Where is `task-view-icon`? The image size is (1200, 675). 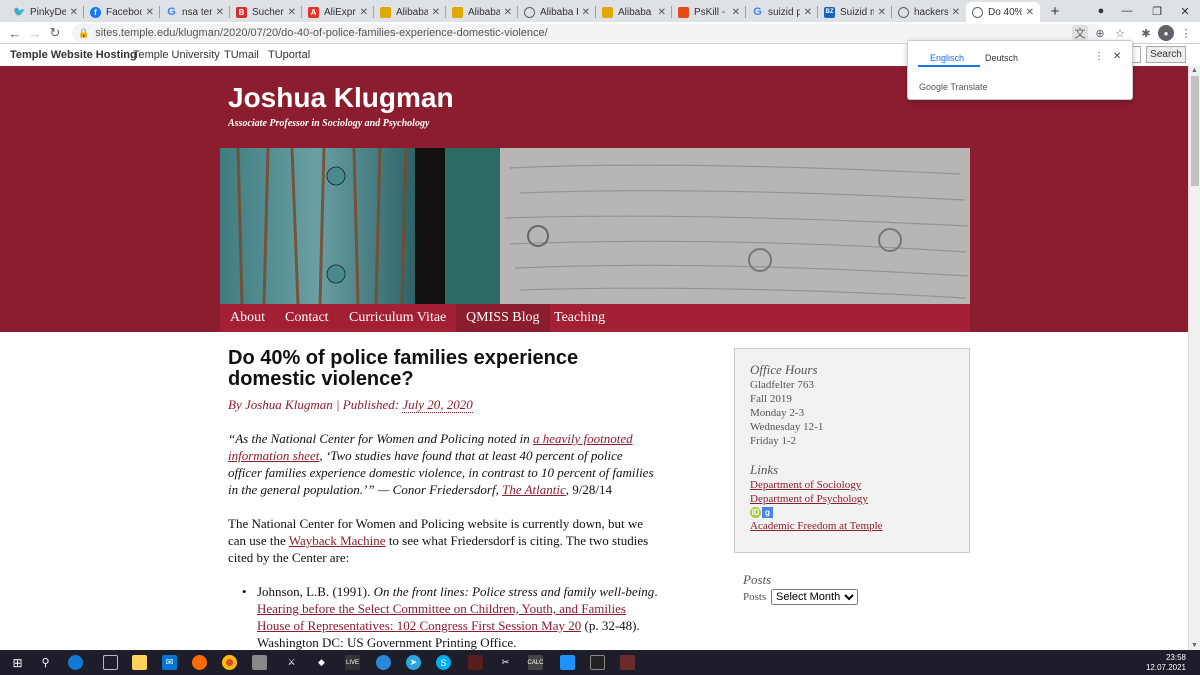 task-view-icon is located at coordinates (110, 662).